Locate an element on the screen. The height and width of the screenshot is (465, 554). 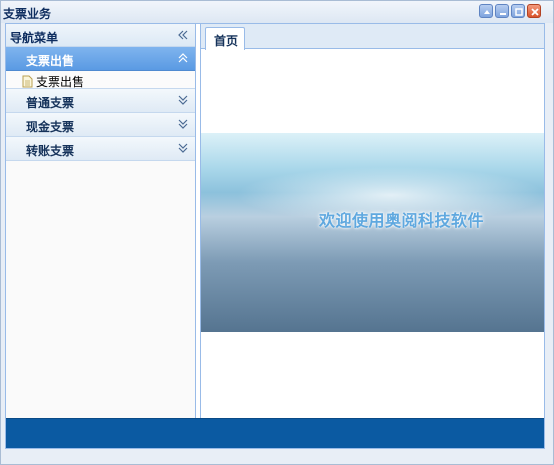
close-icon is located at coordinates (535, 12).